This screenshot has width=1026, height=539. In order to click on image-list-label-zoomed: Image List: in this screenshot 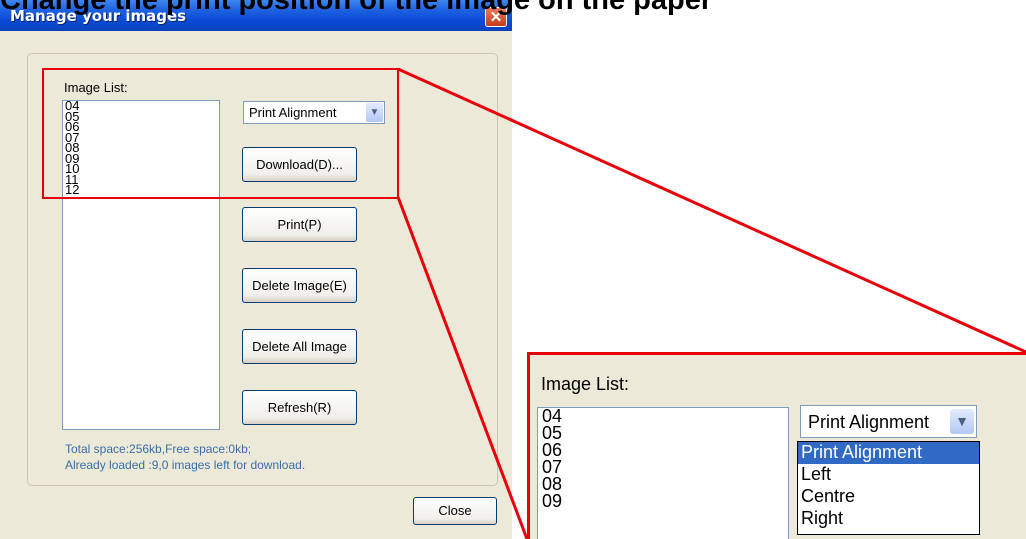, I will do `click(585, 384)`.